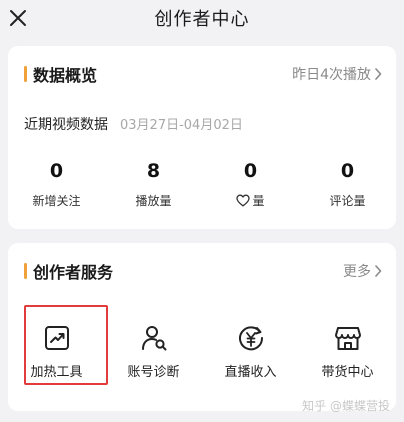 The image size is (404, 422). Describe the element at coordinates (203, 74) in the screenshot. I see `overview-header: 数据概览 昨日4次播放` at that location.